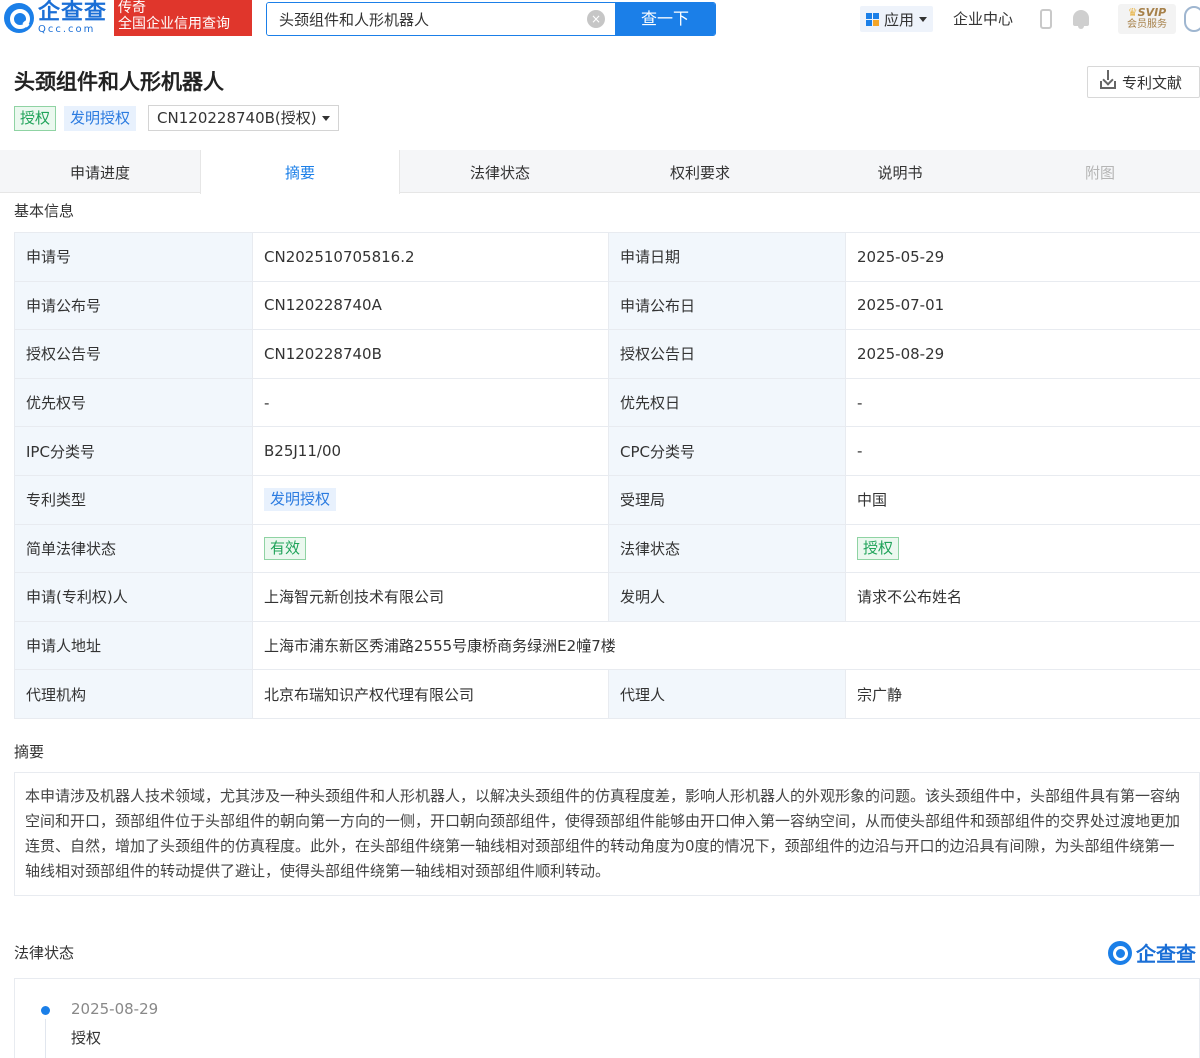 Image resolution: width=1200 pixels, height=1058 pixels. What do you see at coordinates (1046, 19) in the screenshot?
I see `phone-icon` at bounding box center [1046, 19].